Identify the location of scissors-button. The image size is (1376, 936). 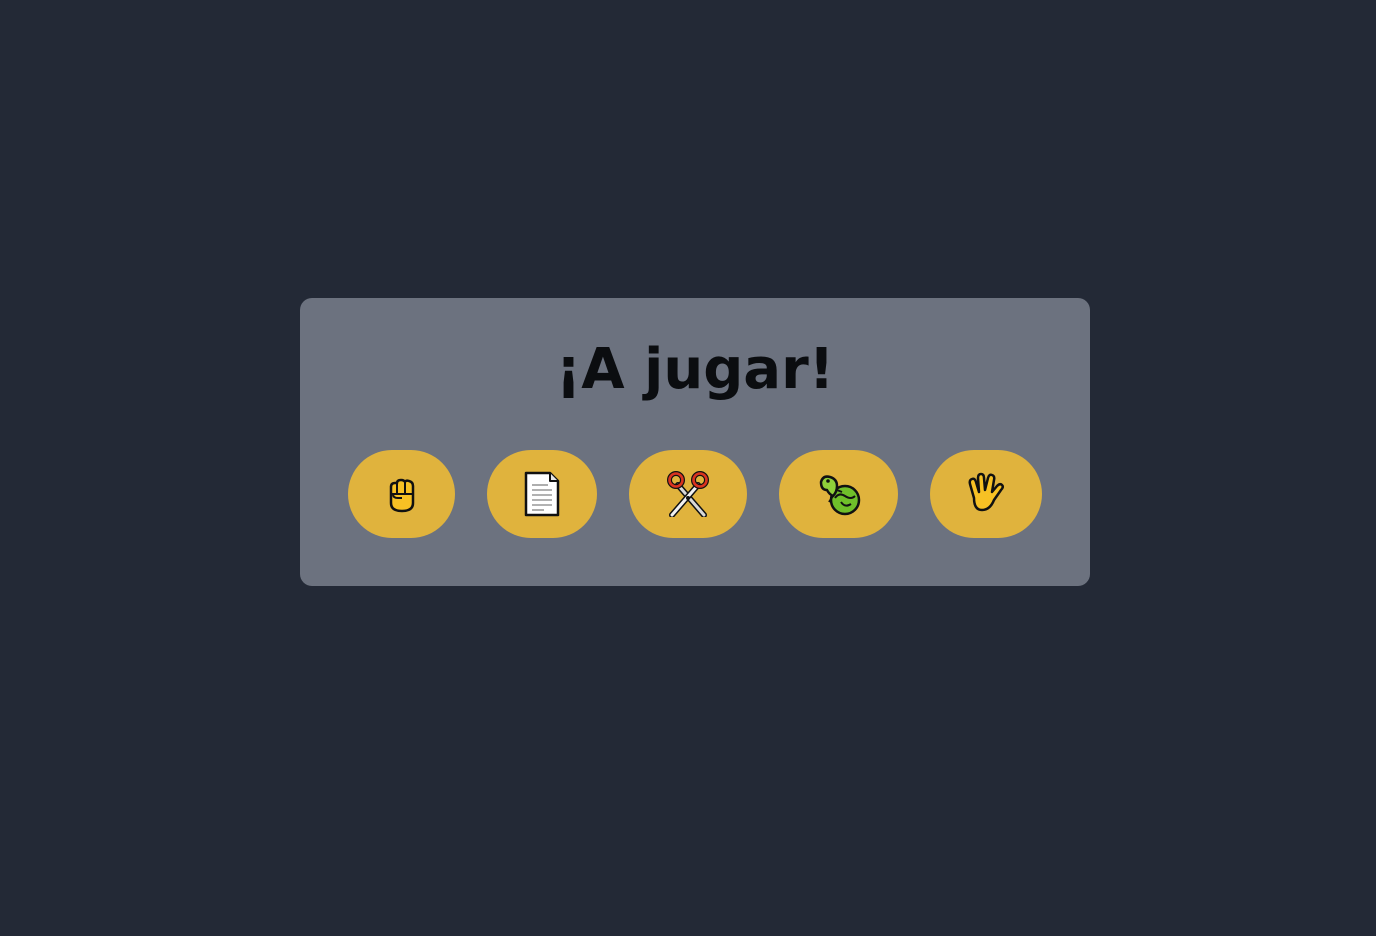
(688, 494).